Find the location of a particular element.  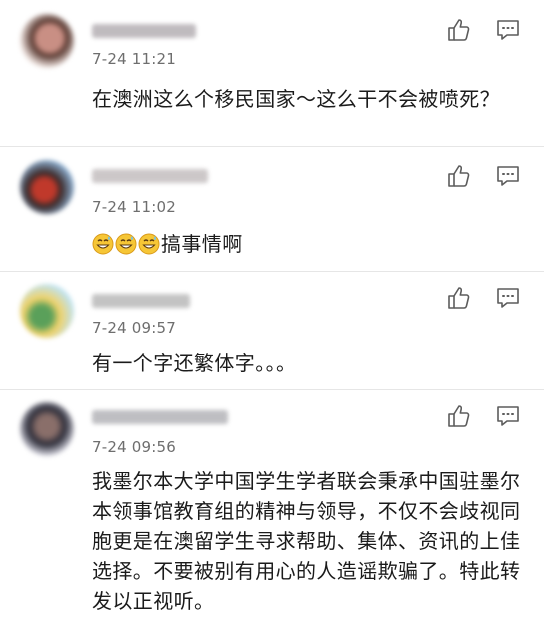

comment-time: 7-24 11:02 is located at coordinates (134, 207).